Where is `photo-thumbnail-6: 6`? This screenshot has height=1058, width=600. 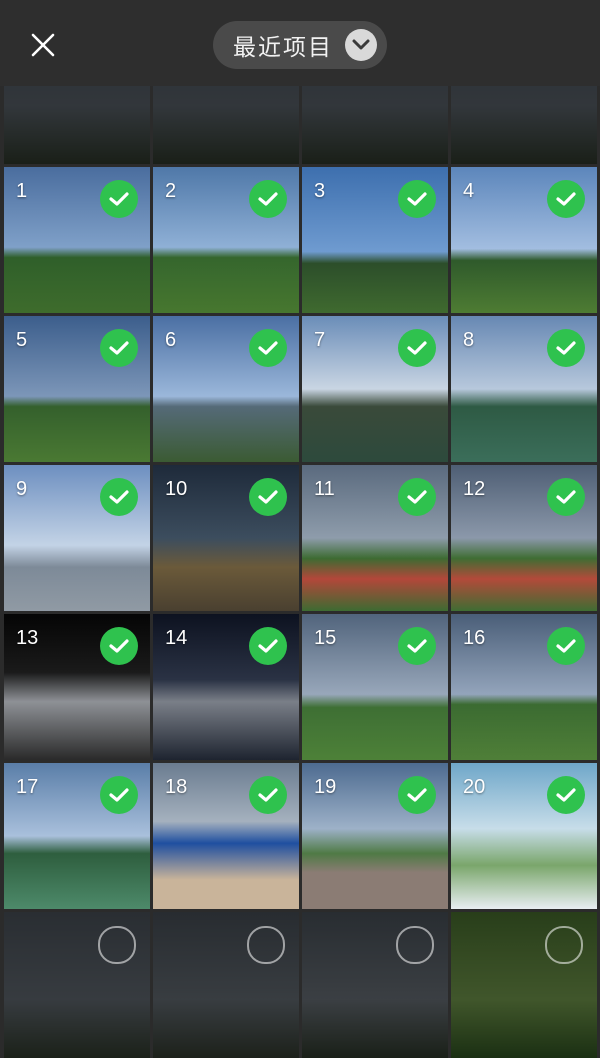
photo-thumbnail-6: 6 is located at coordinates (226, 389).